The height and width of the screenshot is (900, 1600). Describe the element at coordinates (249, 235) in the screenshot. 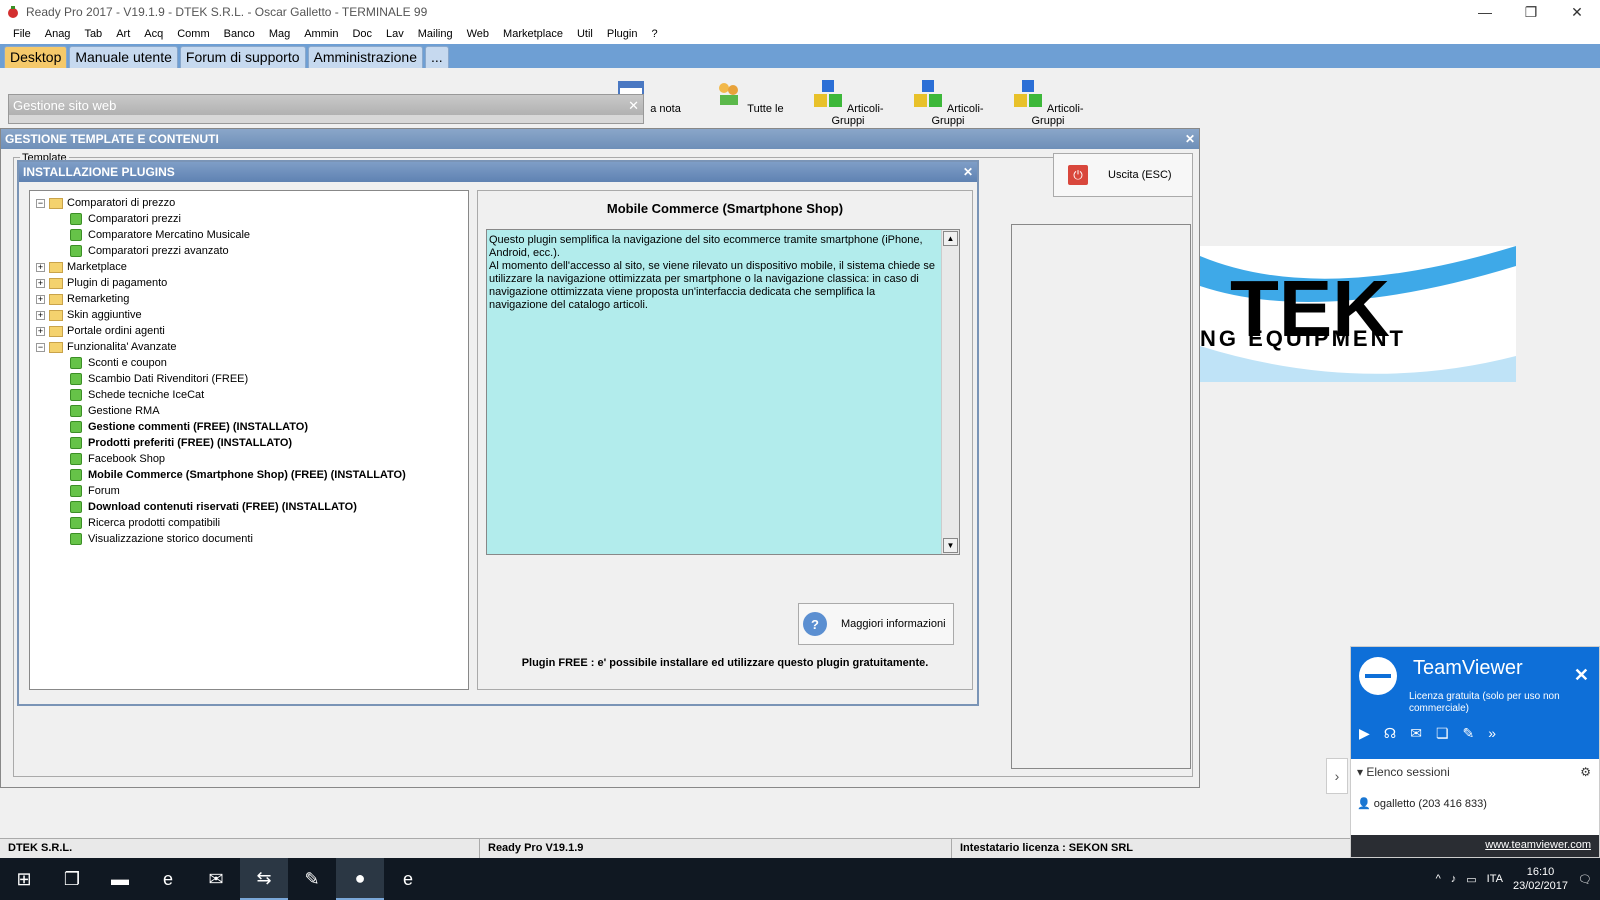

I see `tree-plugin-item: Comparatore Mercatino Musicale` at that location.